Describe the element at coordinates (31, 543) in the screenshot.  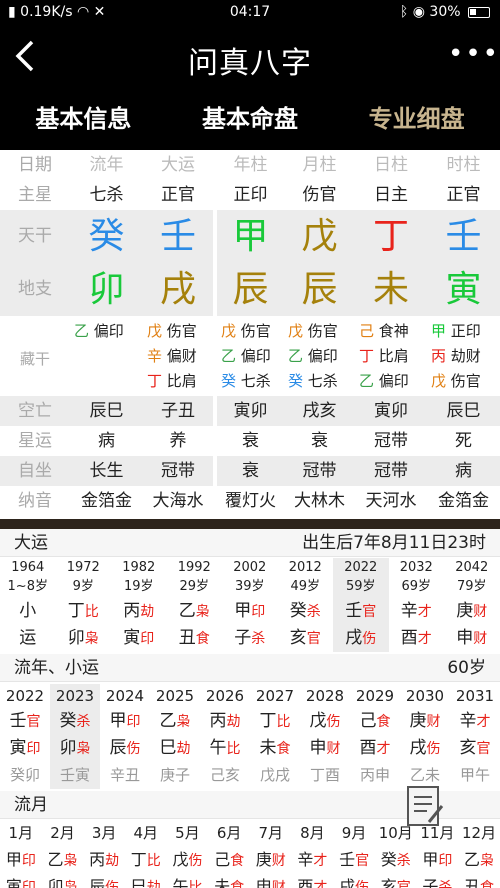
I see `dayun-label: 大运` at that location.